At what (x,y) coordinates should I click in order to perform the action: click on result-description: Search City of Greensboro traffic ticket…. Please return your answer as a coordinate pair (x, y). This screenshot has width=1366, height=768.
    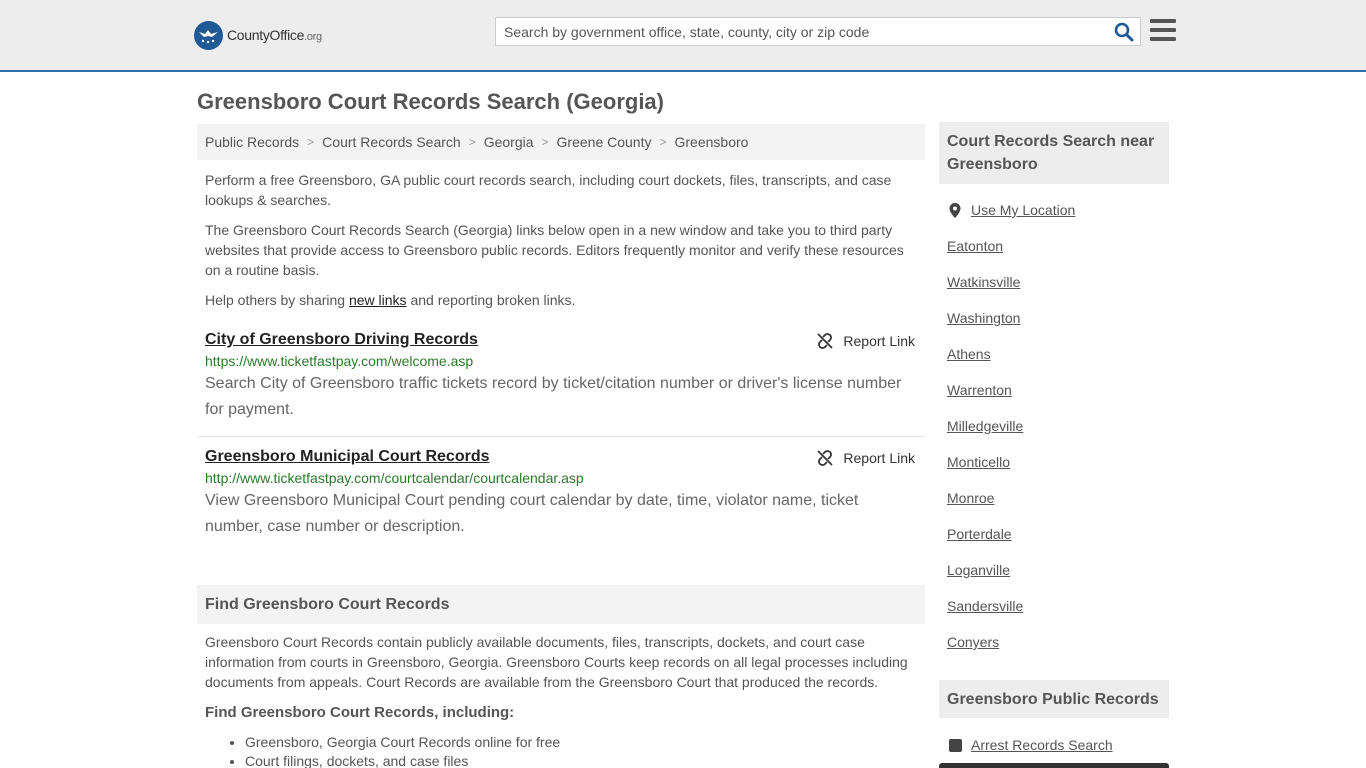
    Looking at the image, I should click on (553, 396).